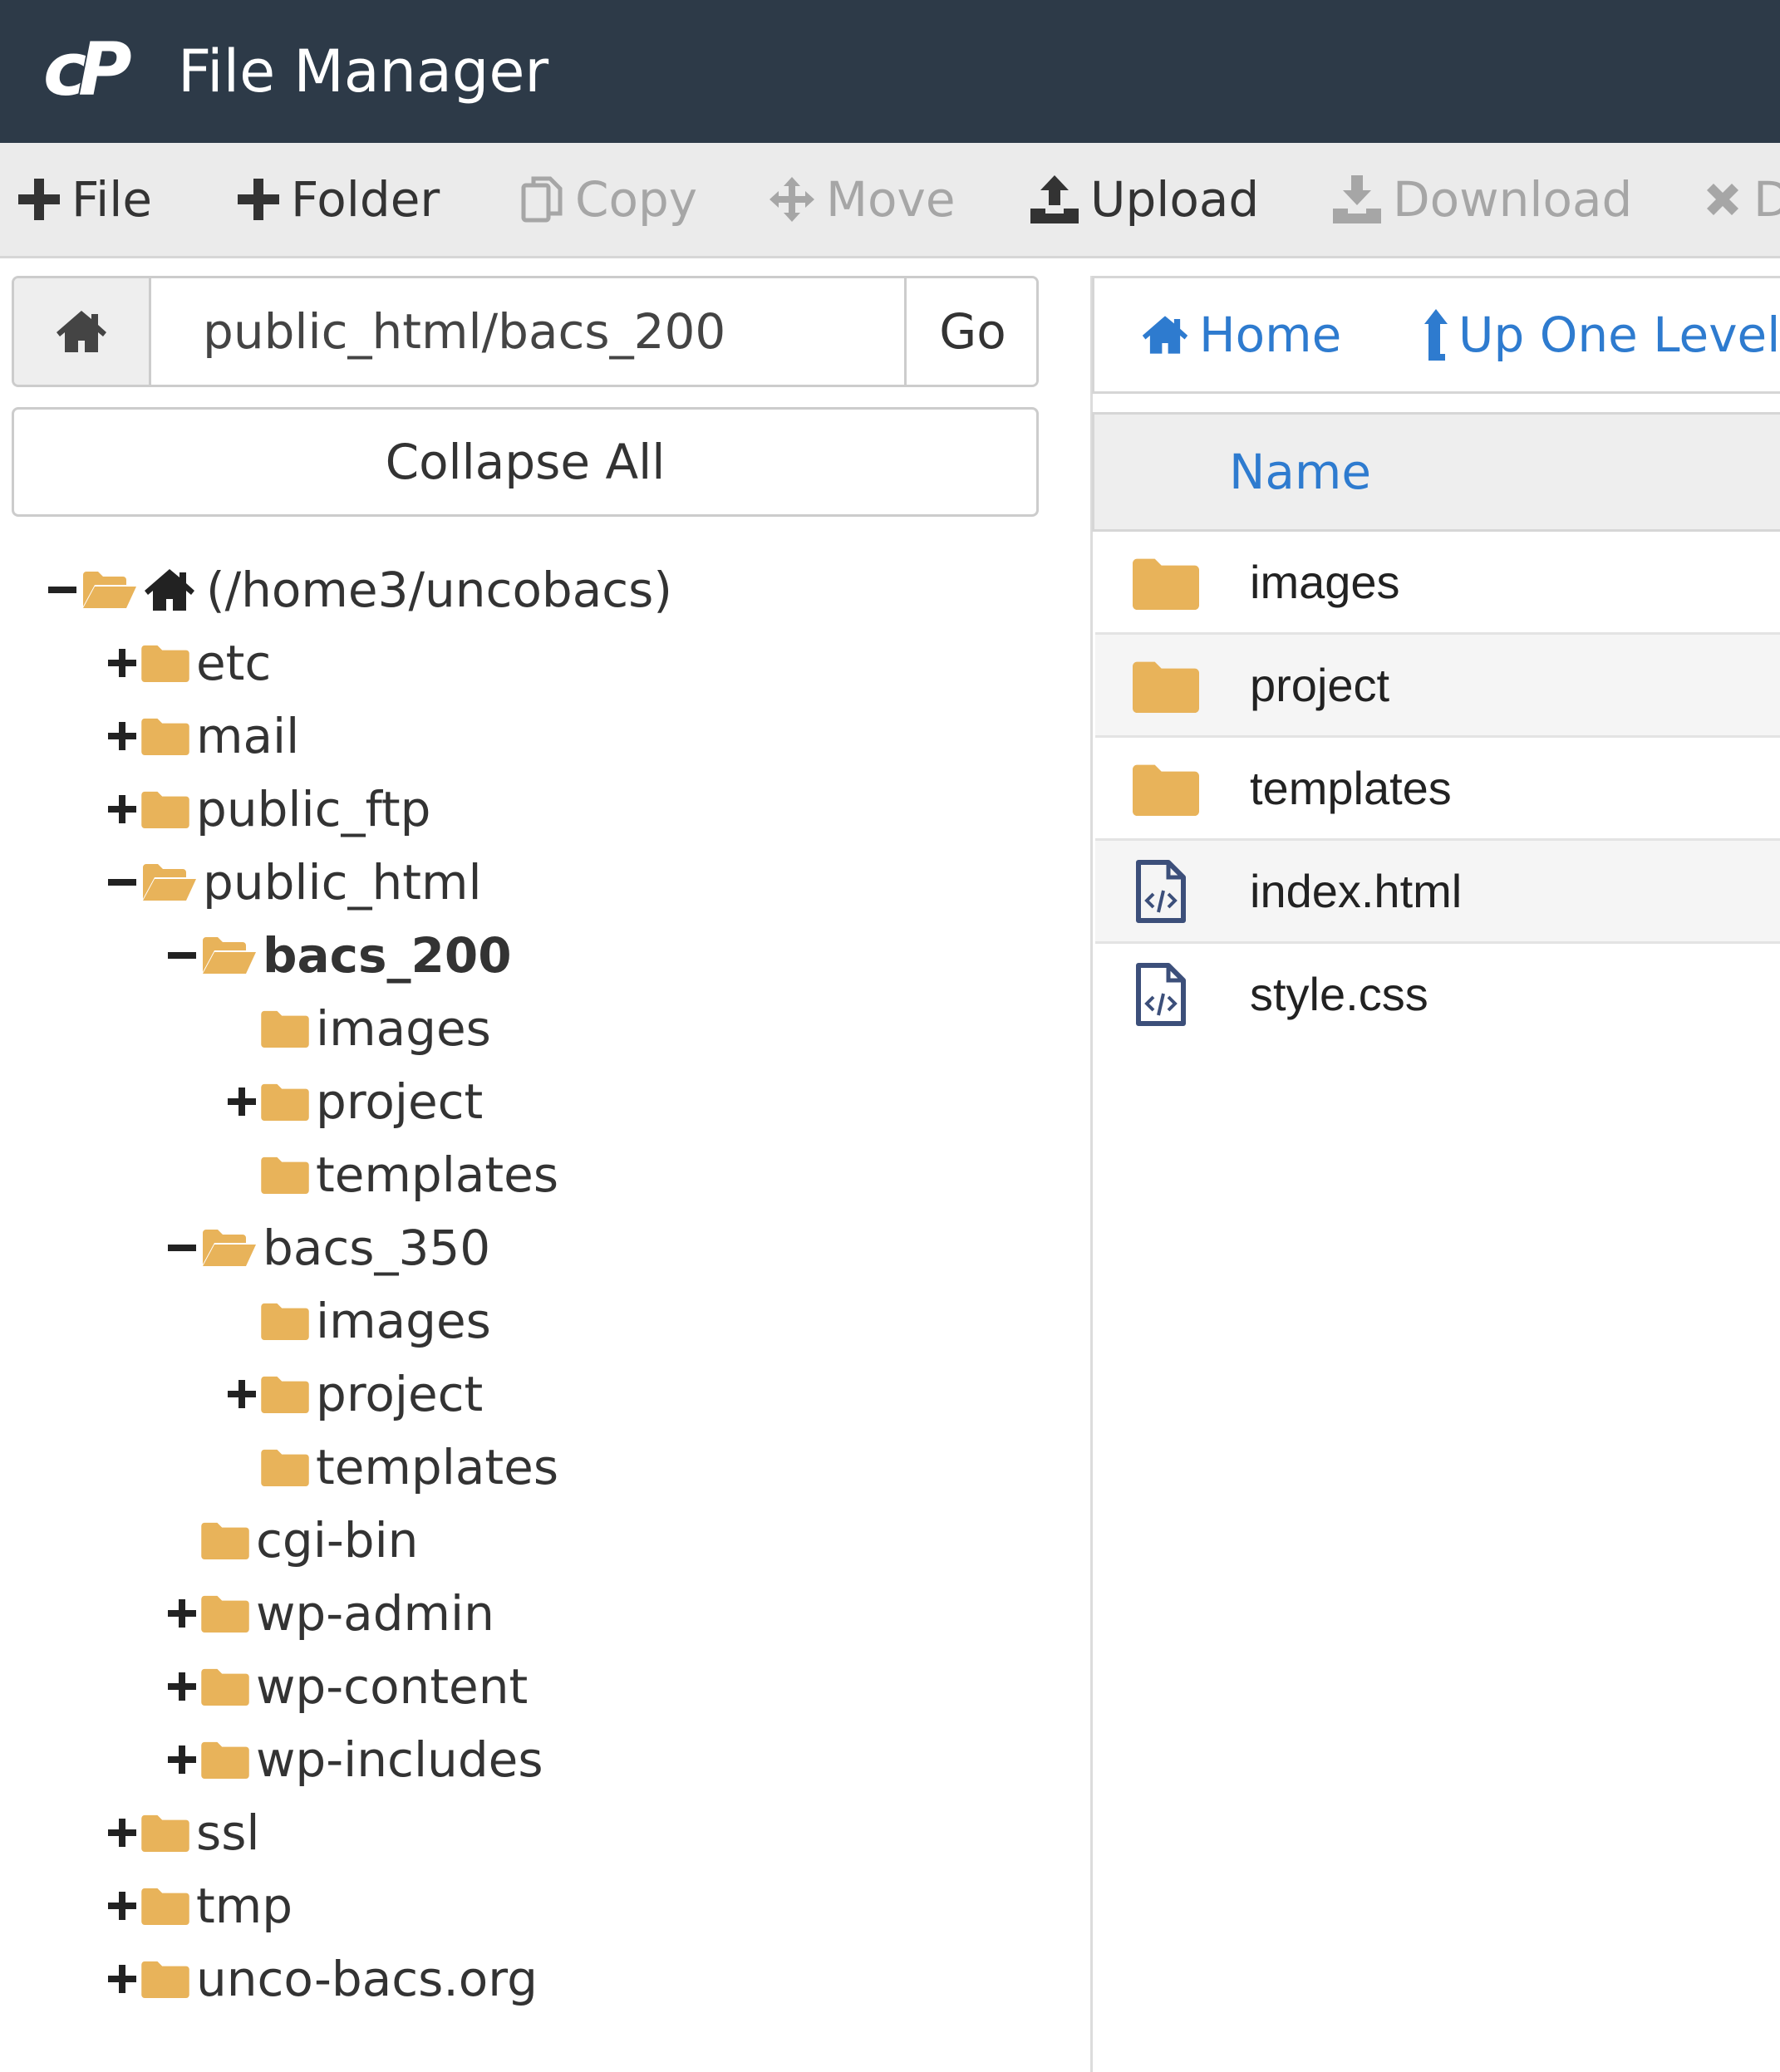  I want to click on up-one-level-link: Up One Level, so click(1602, 335).